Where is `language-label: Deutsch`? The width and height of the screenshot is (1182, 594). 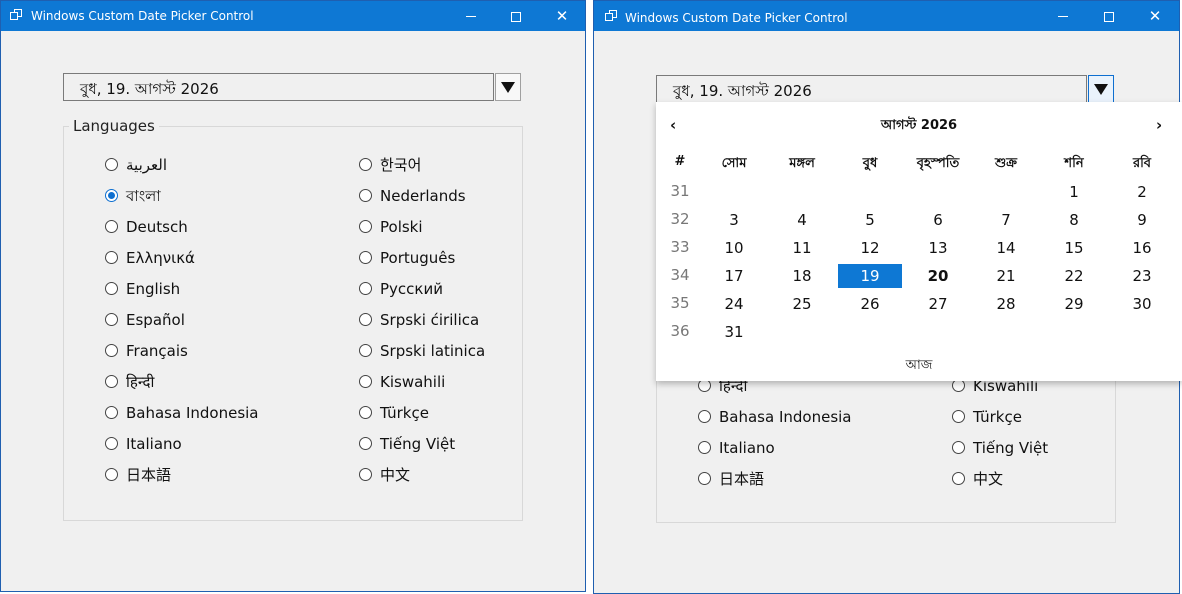 language-label: Deutsch is located at coordinates (157, 227).